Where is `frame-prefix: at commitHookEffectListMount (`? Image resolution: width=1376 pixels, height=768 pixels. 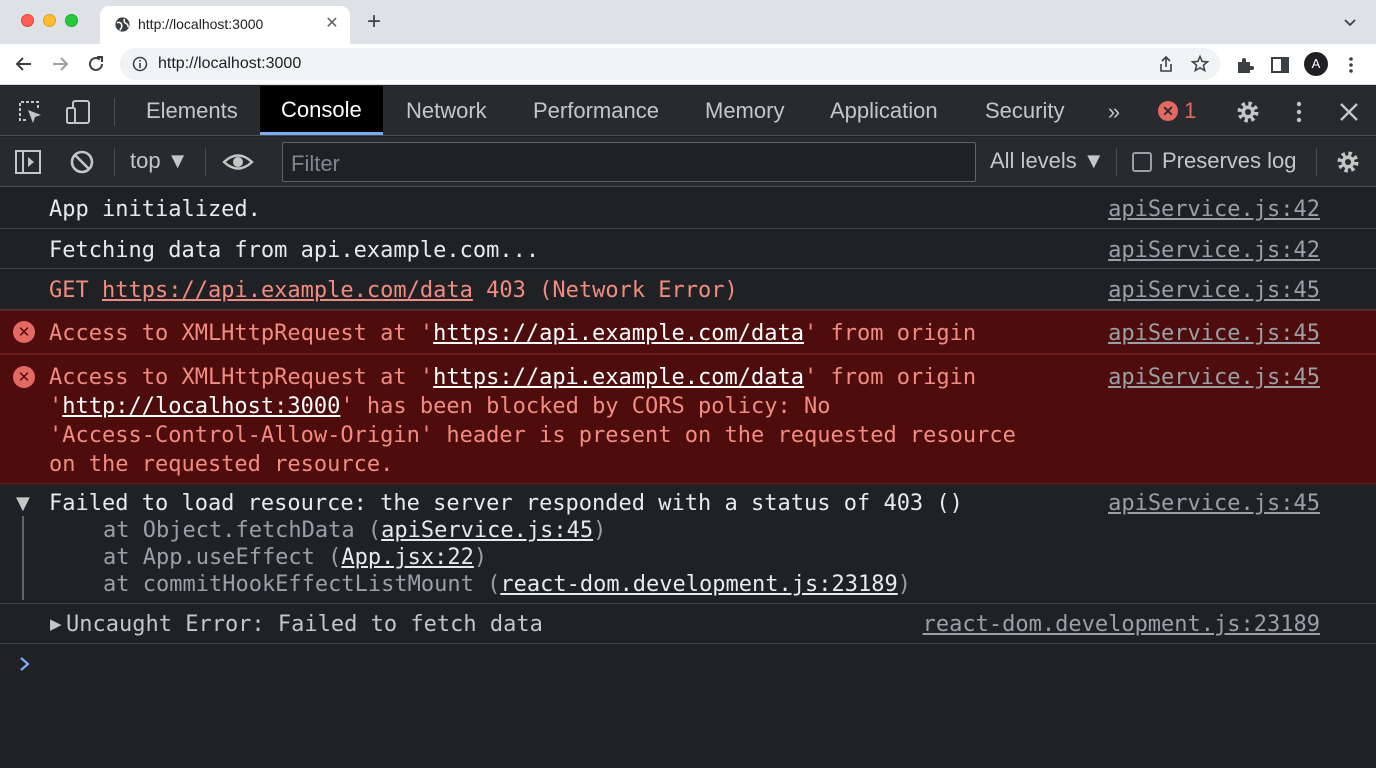 frame-prefix: at commitHookEffectListMount ( is located at coordinates (302, 584).